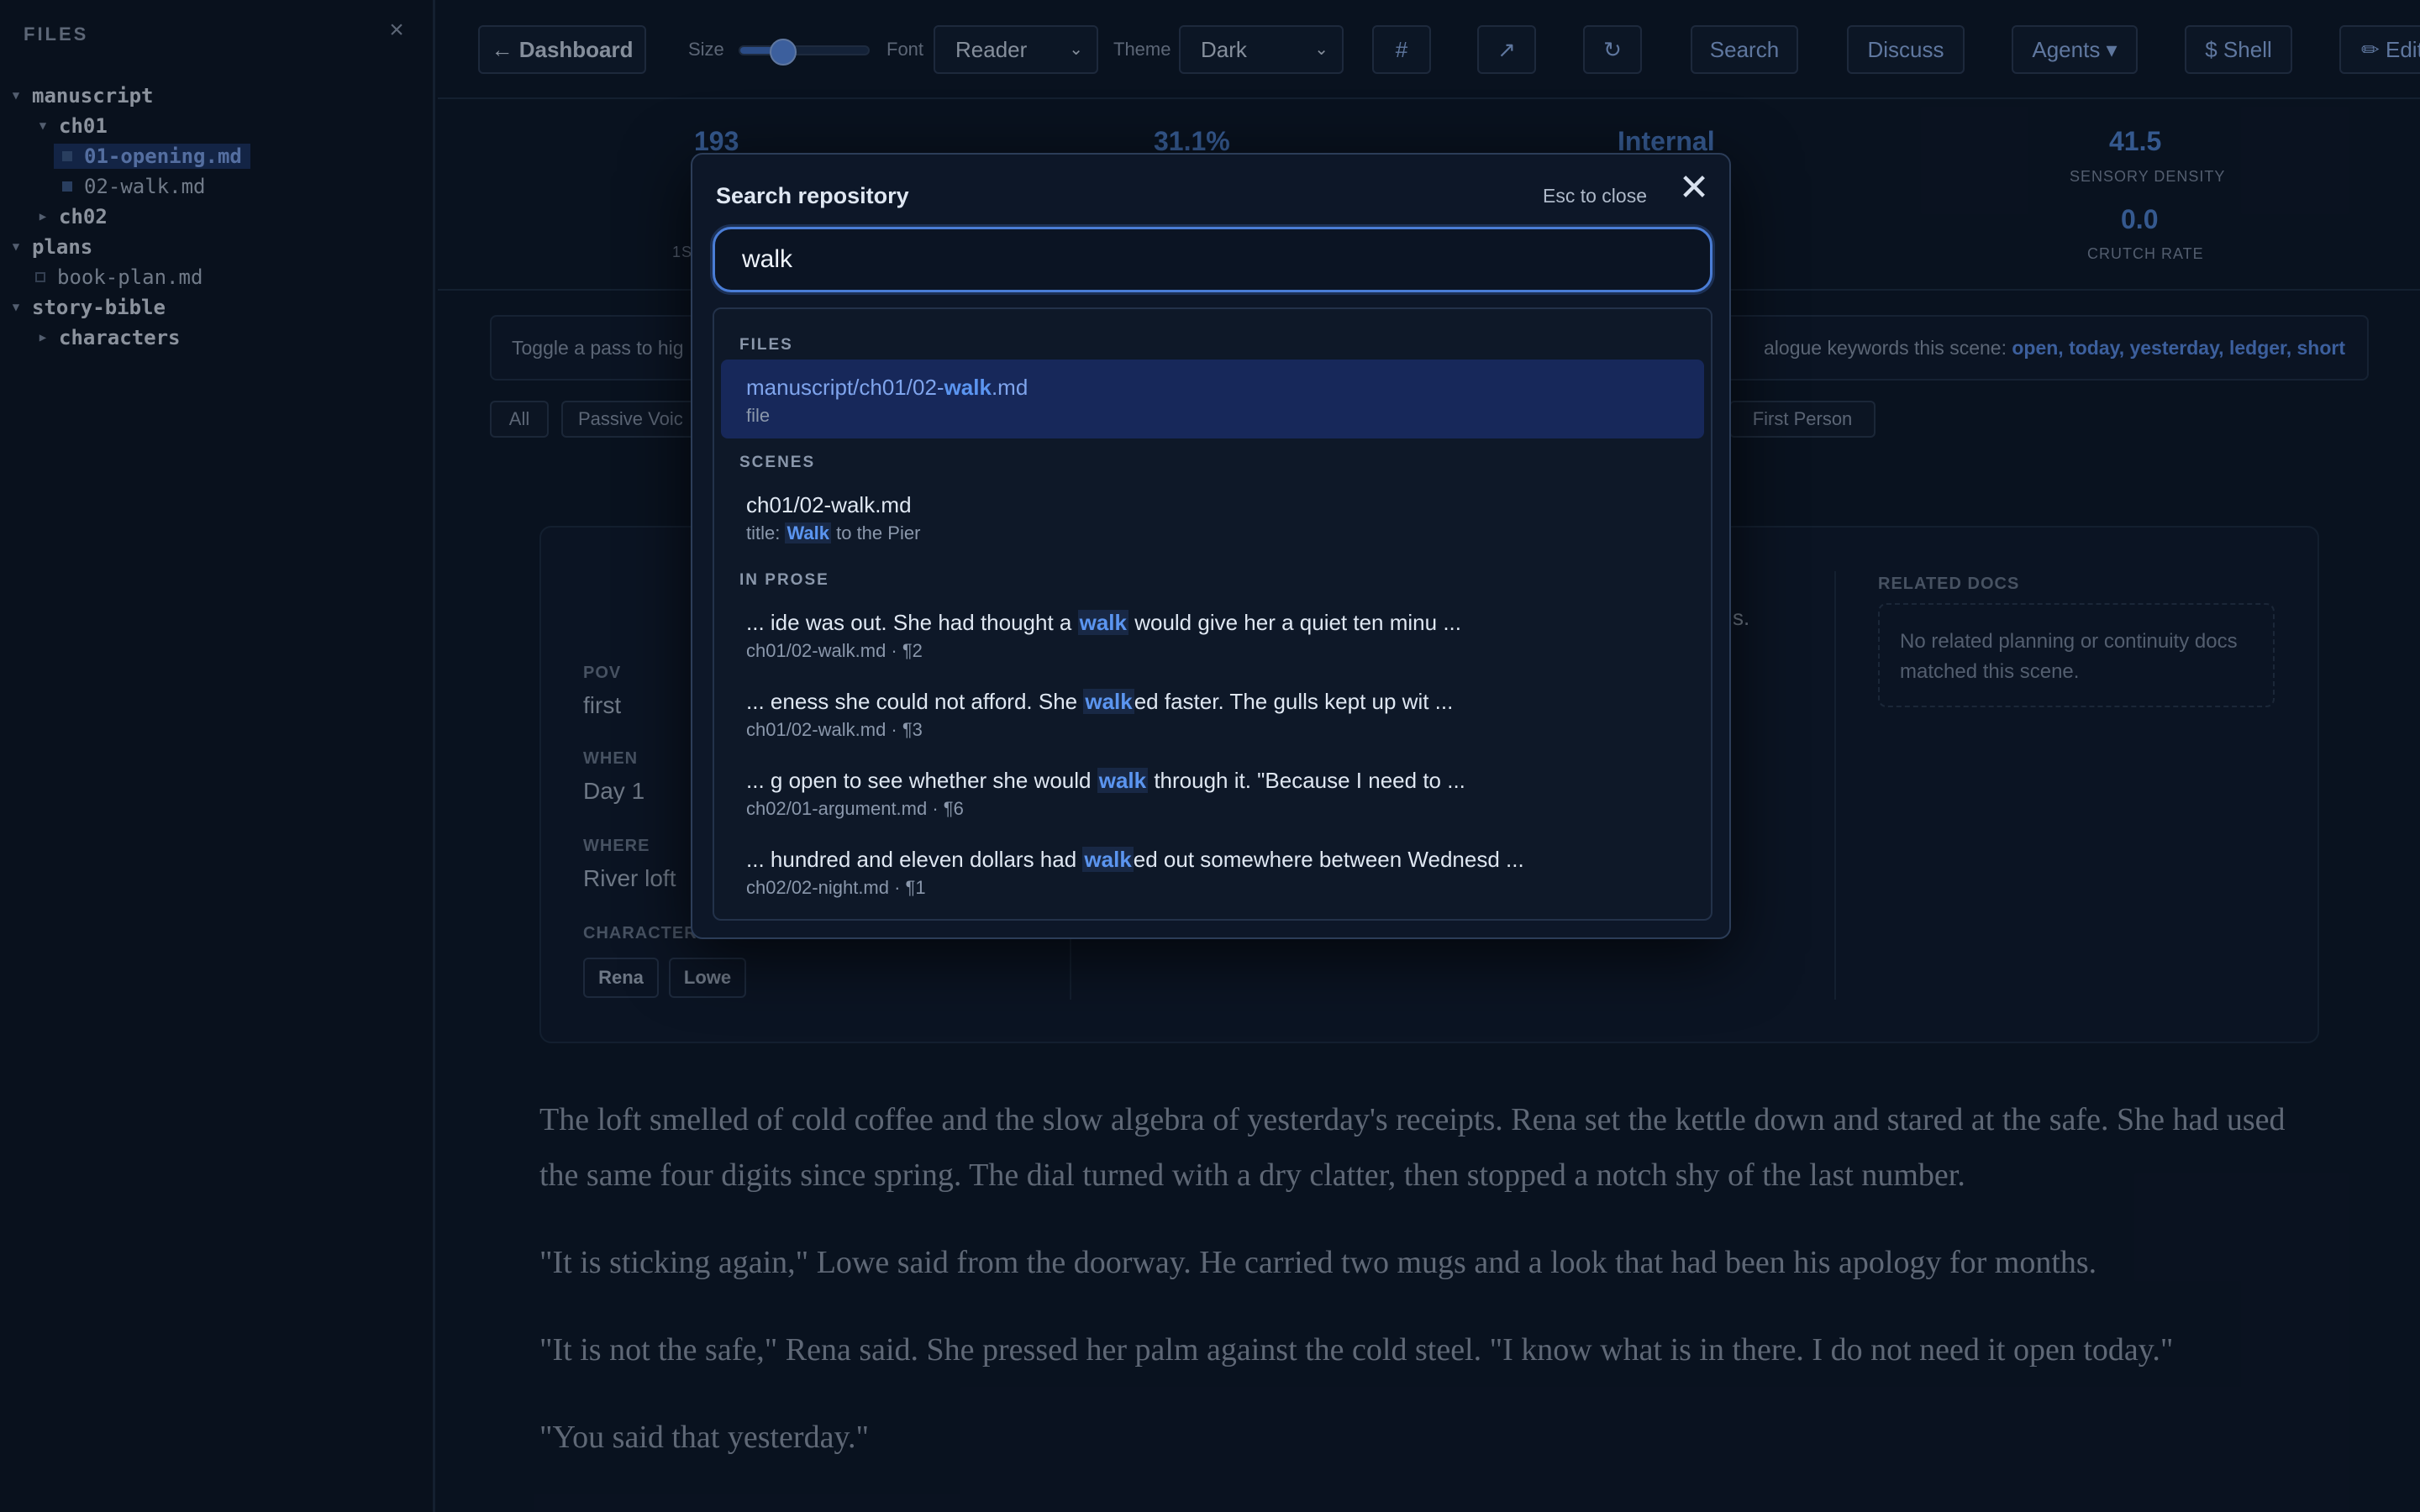  Describe the element at coordinates (778, 462) in the screenshot. I see `group-label-scenes: SCENES` at that location.